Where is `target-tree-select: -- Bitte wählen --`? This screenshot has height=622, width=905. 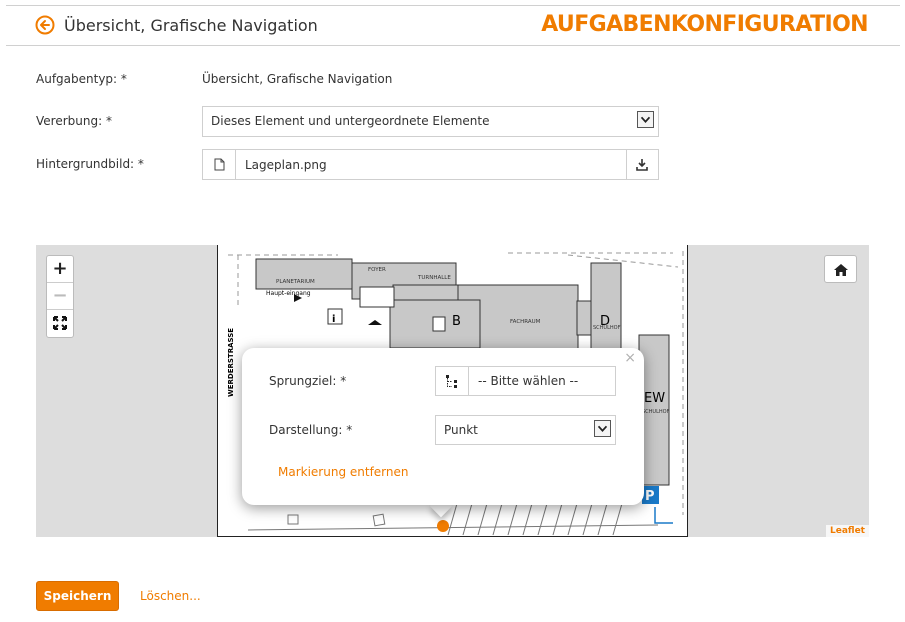 target-tree-select: -- Bitte wählen -- is located at coordinates (525, 381).